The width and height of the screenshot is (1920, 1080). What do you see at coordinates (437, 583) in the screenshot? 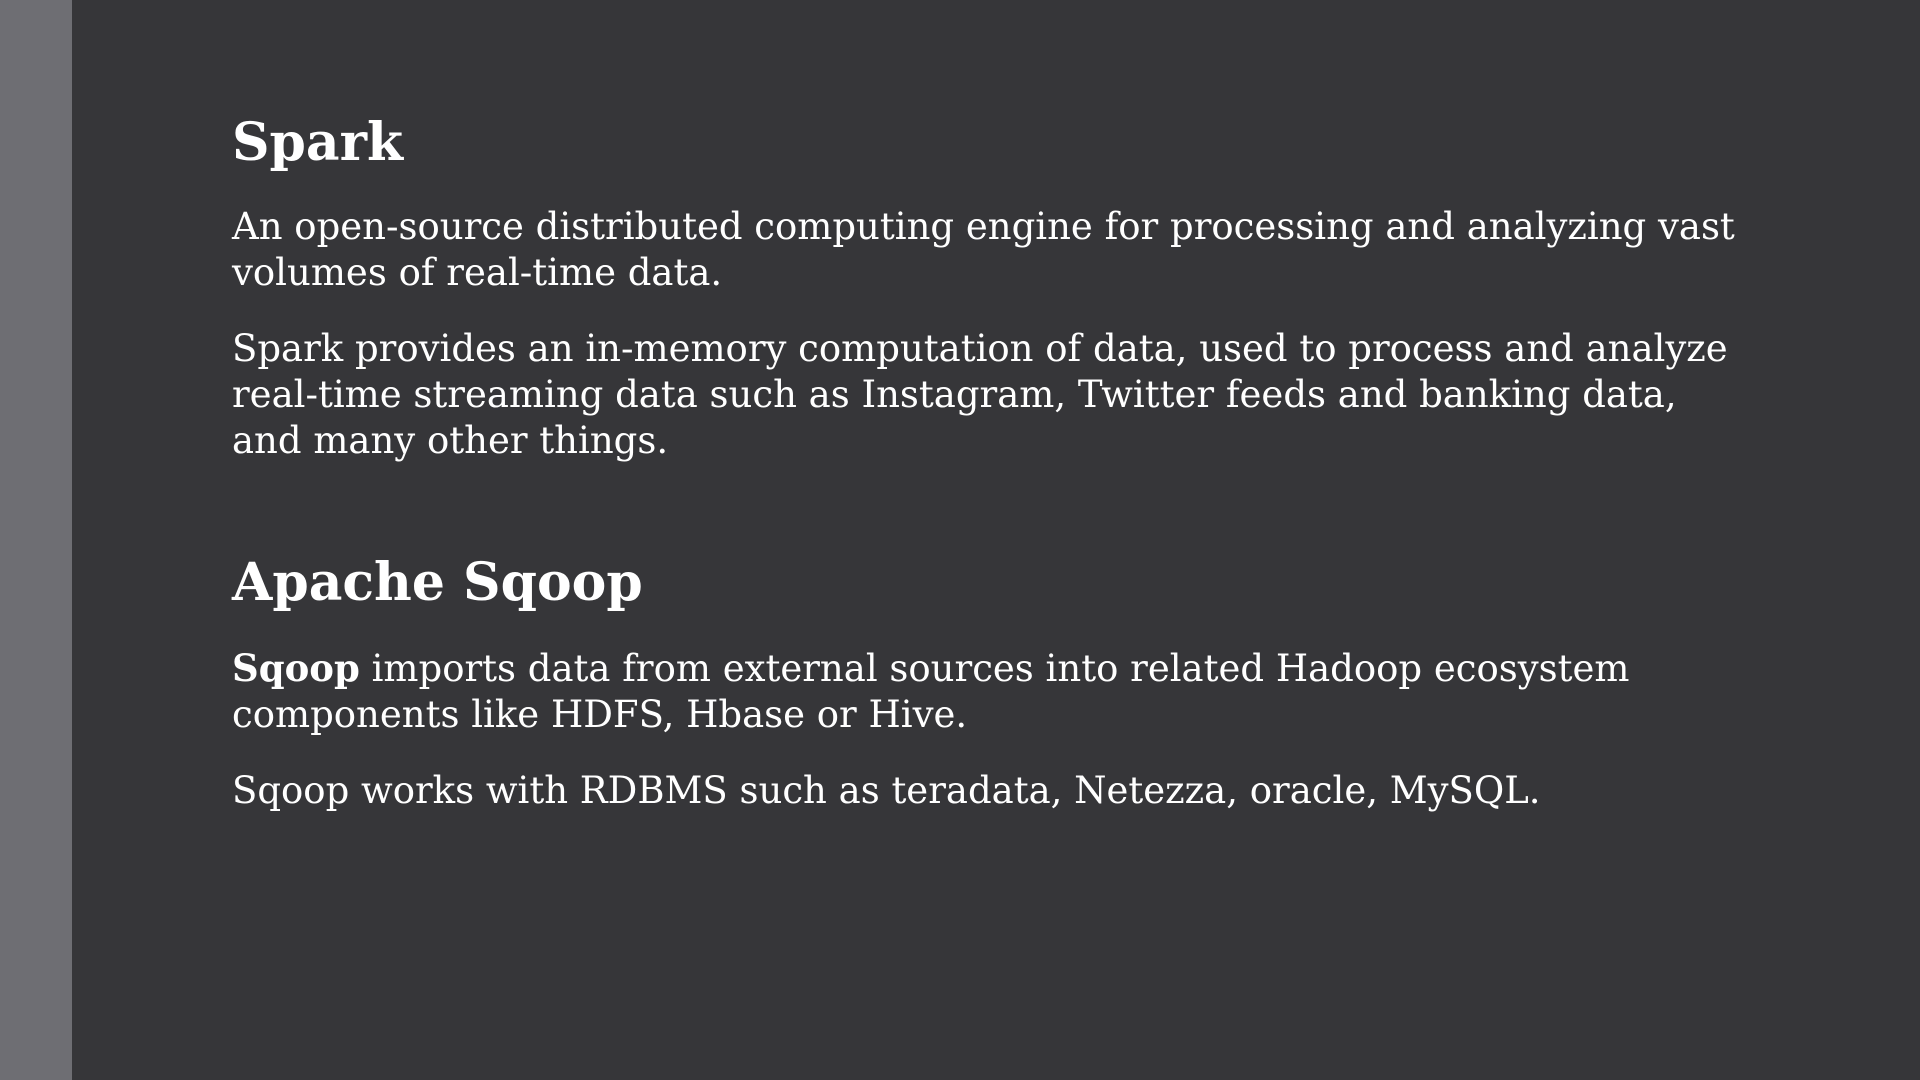
I see `sqoop-heading: Apache Sqoop` at bounding box center [437, 583].